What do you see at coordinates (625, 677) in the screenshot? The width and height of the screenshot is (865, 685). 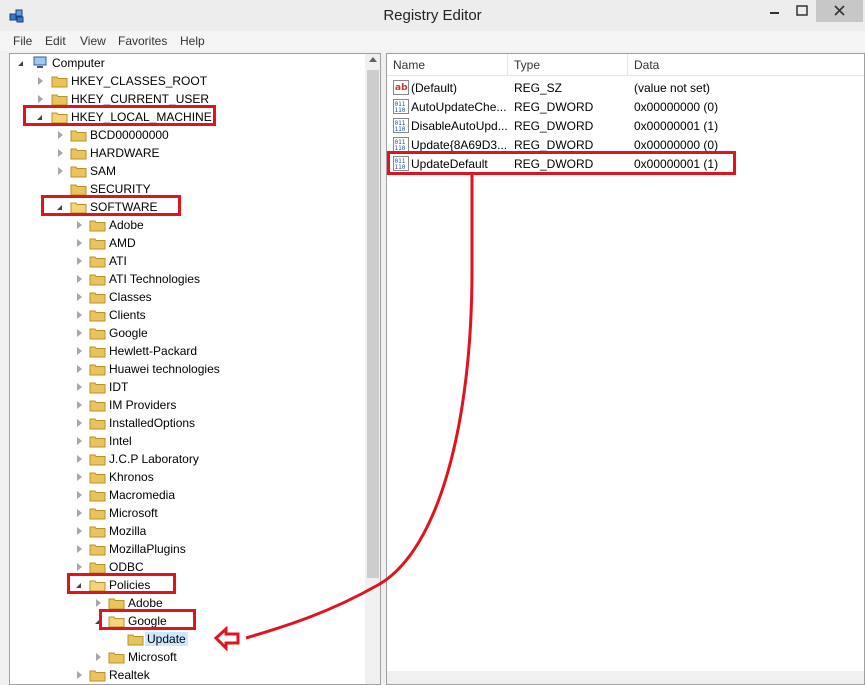 I see `values-horizontal-scrollbar` at bounding box center [625, 677].